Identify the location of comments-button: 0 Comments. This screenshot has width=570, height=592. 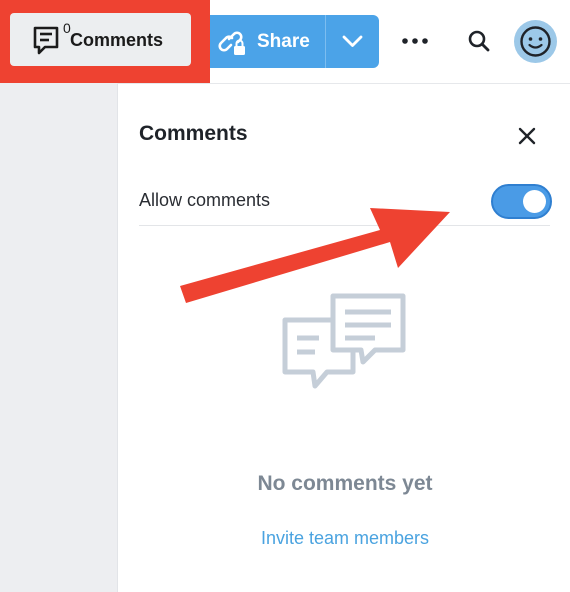
(100, 39).